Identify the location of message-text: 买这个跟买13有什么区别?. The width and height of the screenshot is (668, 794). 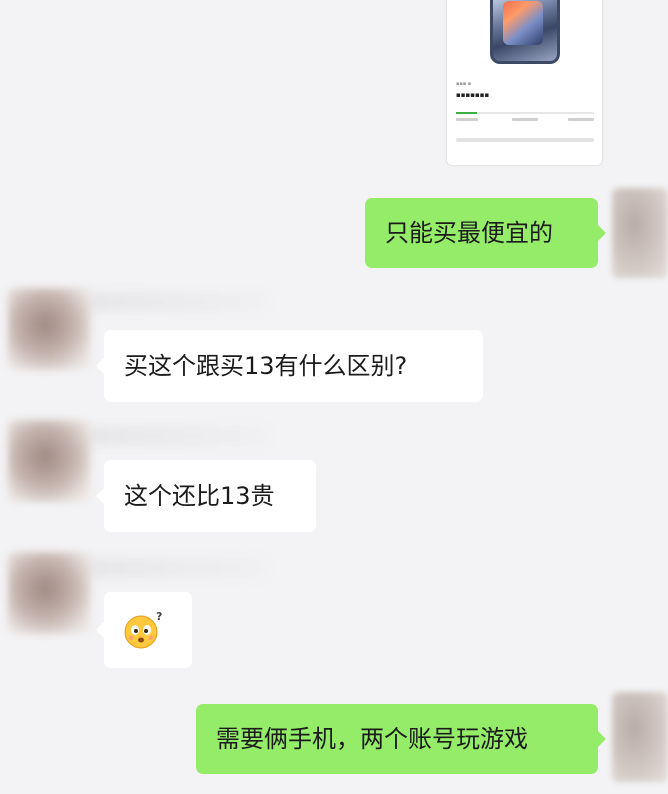
(266, 366).